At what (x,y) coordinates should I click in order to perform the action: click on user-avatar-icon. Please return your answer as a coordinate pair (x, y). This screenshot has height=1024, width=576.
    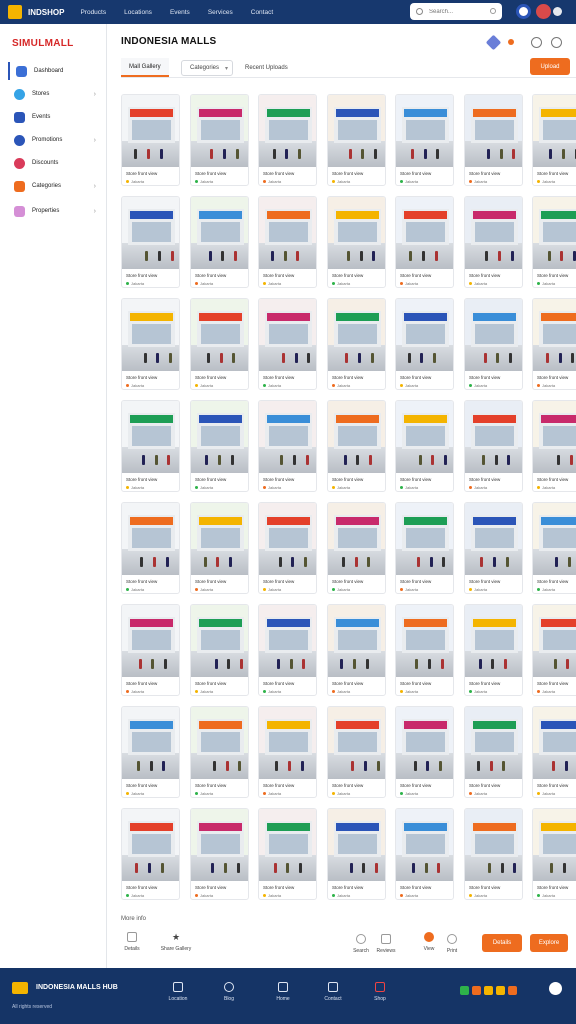
    Looking at the image, I should click on (543, 11).